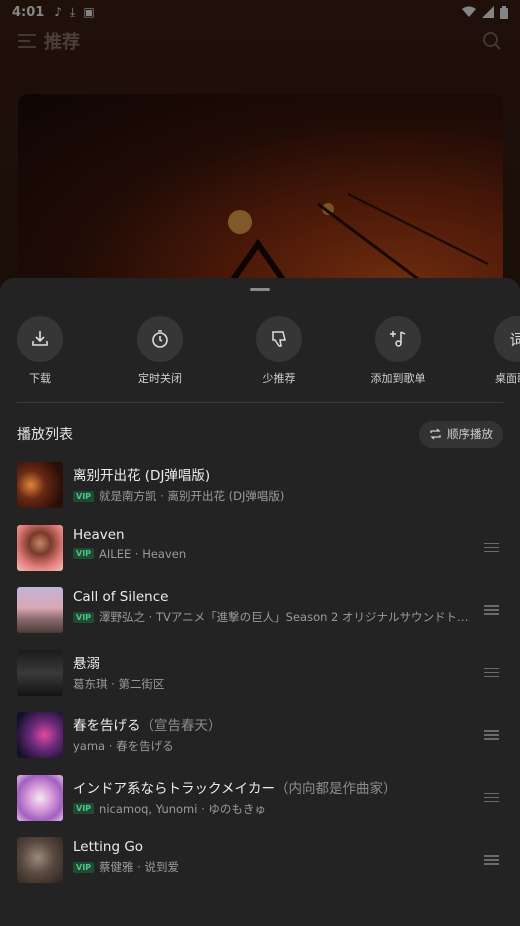  Describe the element at coordinates (107, 726) in the screenshot. I see `song-title: 春を告げる` at that location.